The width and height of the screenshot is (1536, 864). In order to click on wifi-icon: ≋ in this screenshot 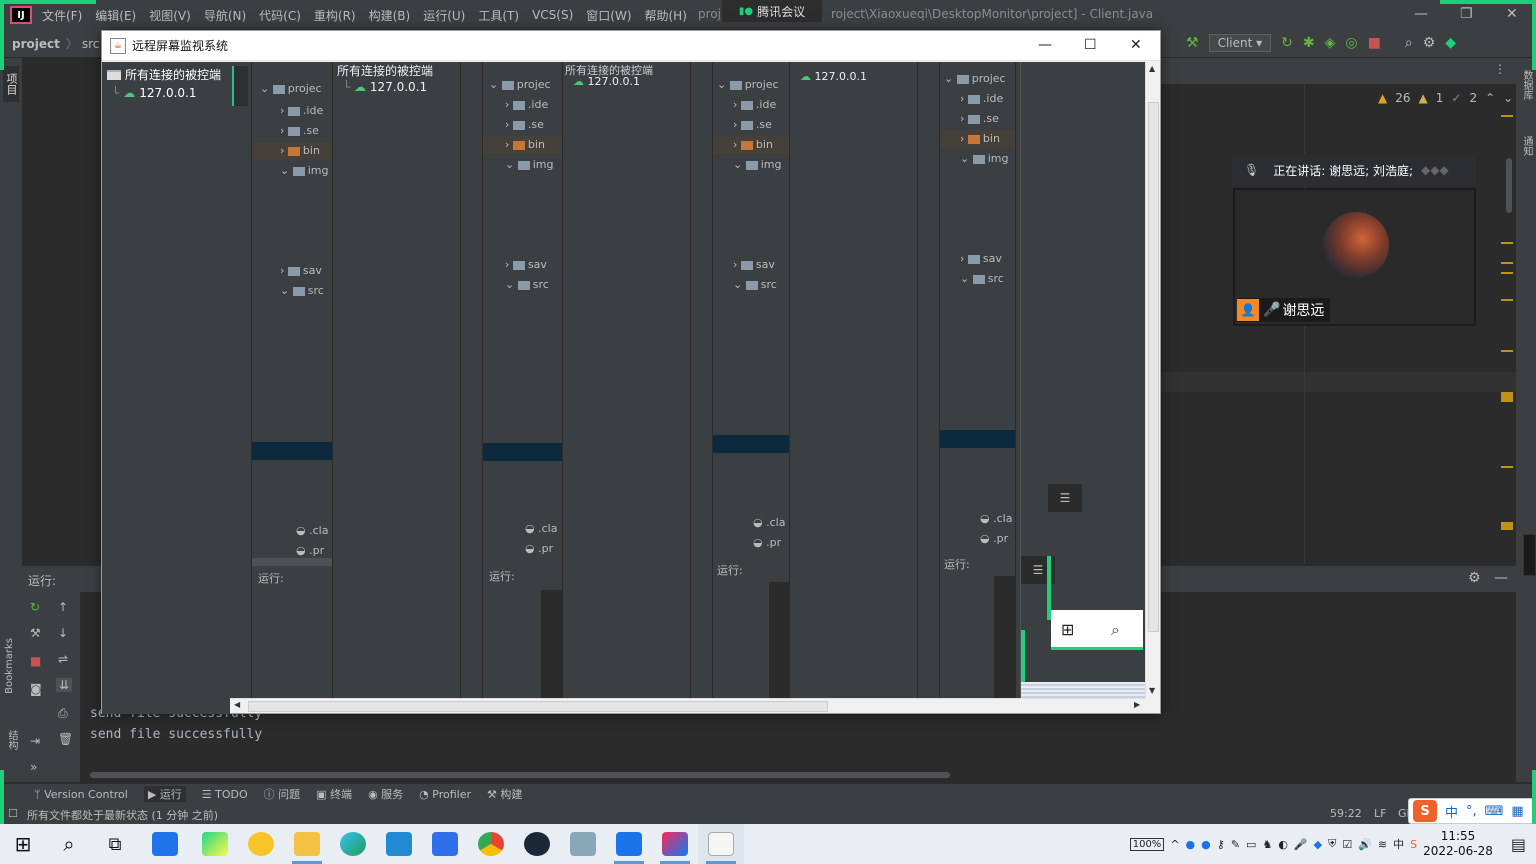, I will do `click(1382, 844)`.